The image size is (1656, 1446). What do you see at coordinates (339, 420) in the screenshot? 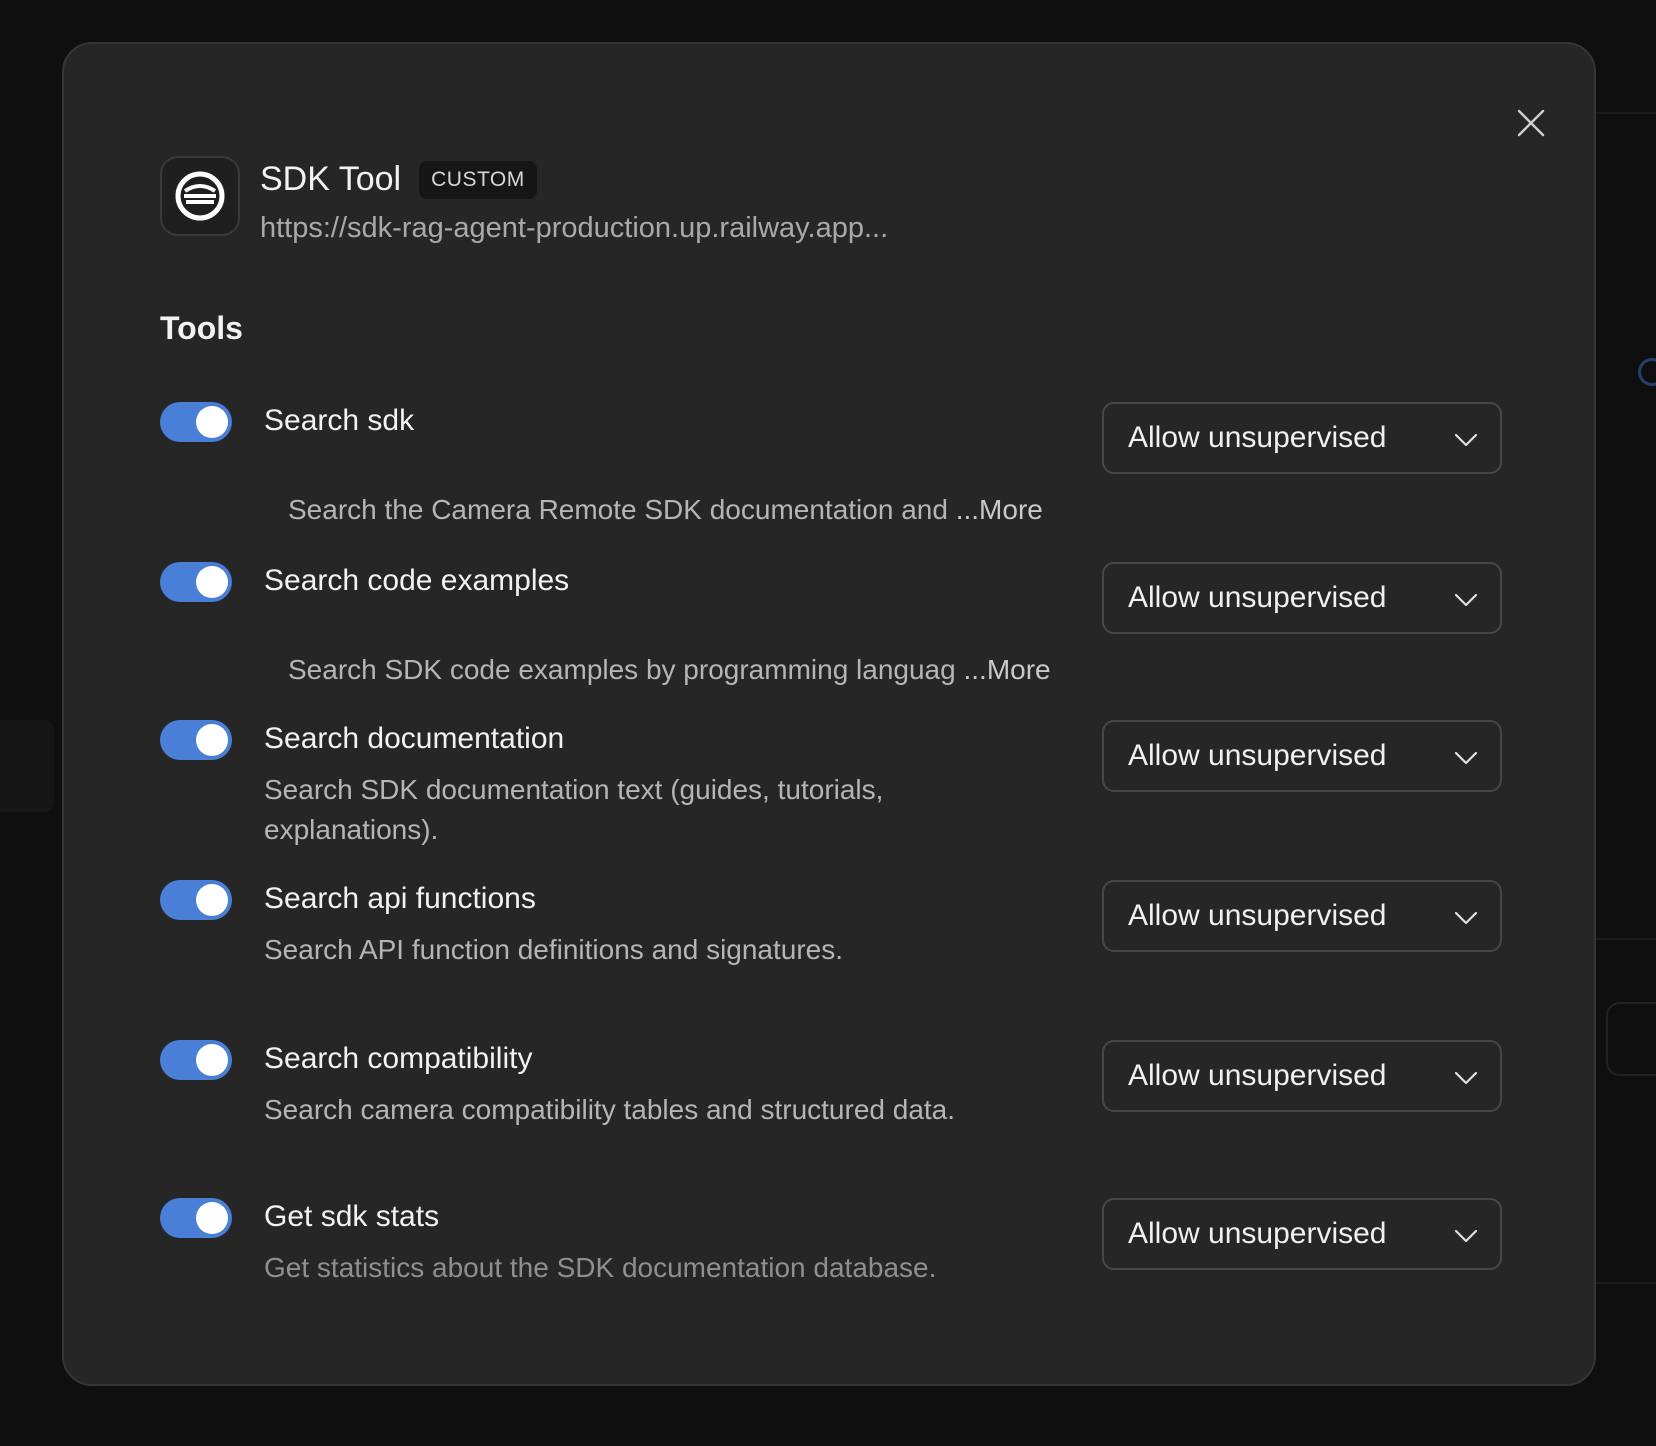
I see `tool-name: Search sdk` at bounding box center [339, 420].